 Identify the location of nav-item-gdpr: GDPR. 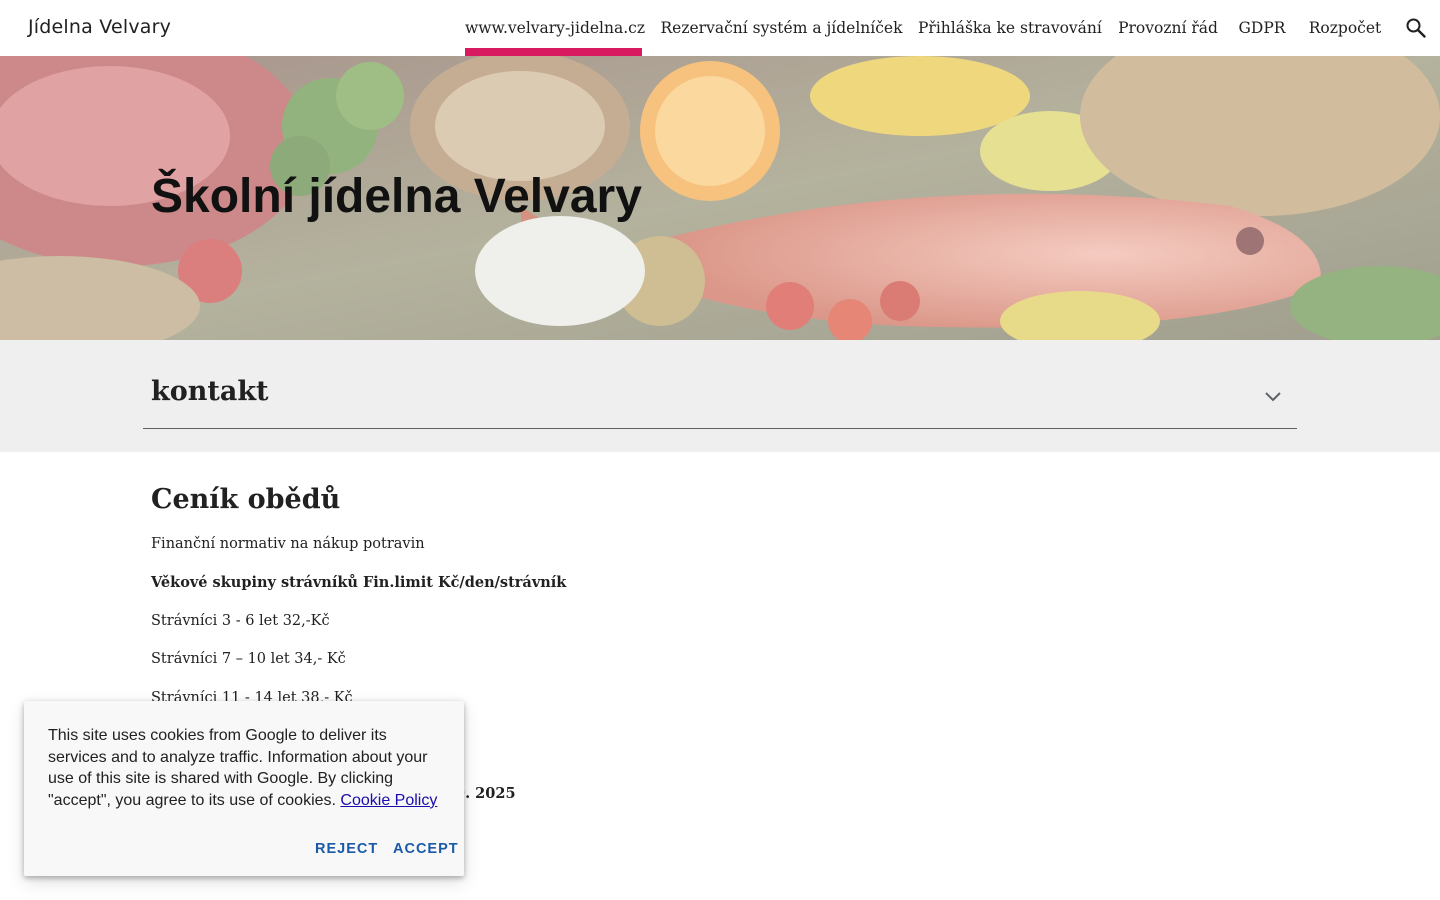
(1262, 28).